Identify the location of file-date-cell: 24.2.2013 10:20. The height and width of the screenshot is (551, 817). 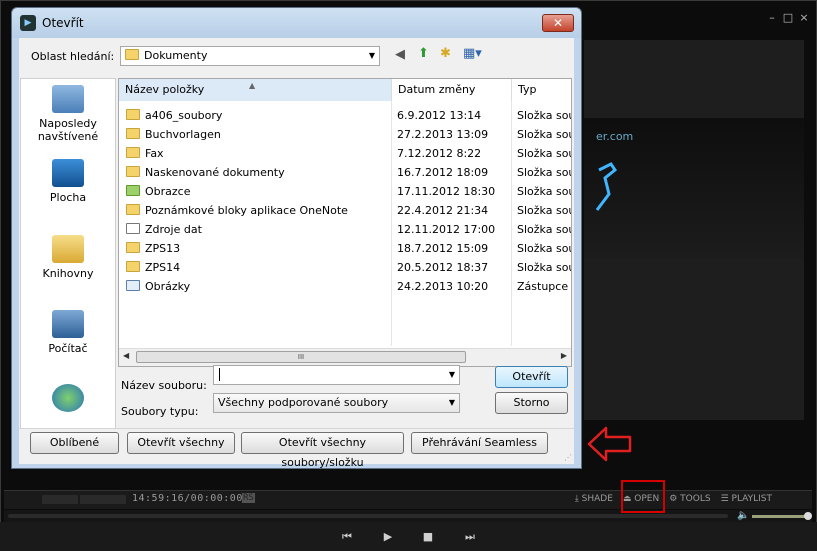
(443, 286).